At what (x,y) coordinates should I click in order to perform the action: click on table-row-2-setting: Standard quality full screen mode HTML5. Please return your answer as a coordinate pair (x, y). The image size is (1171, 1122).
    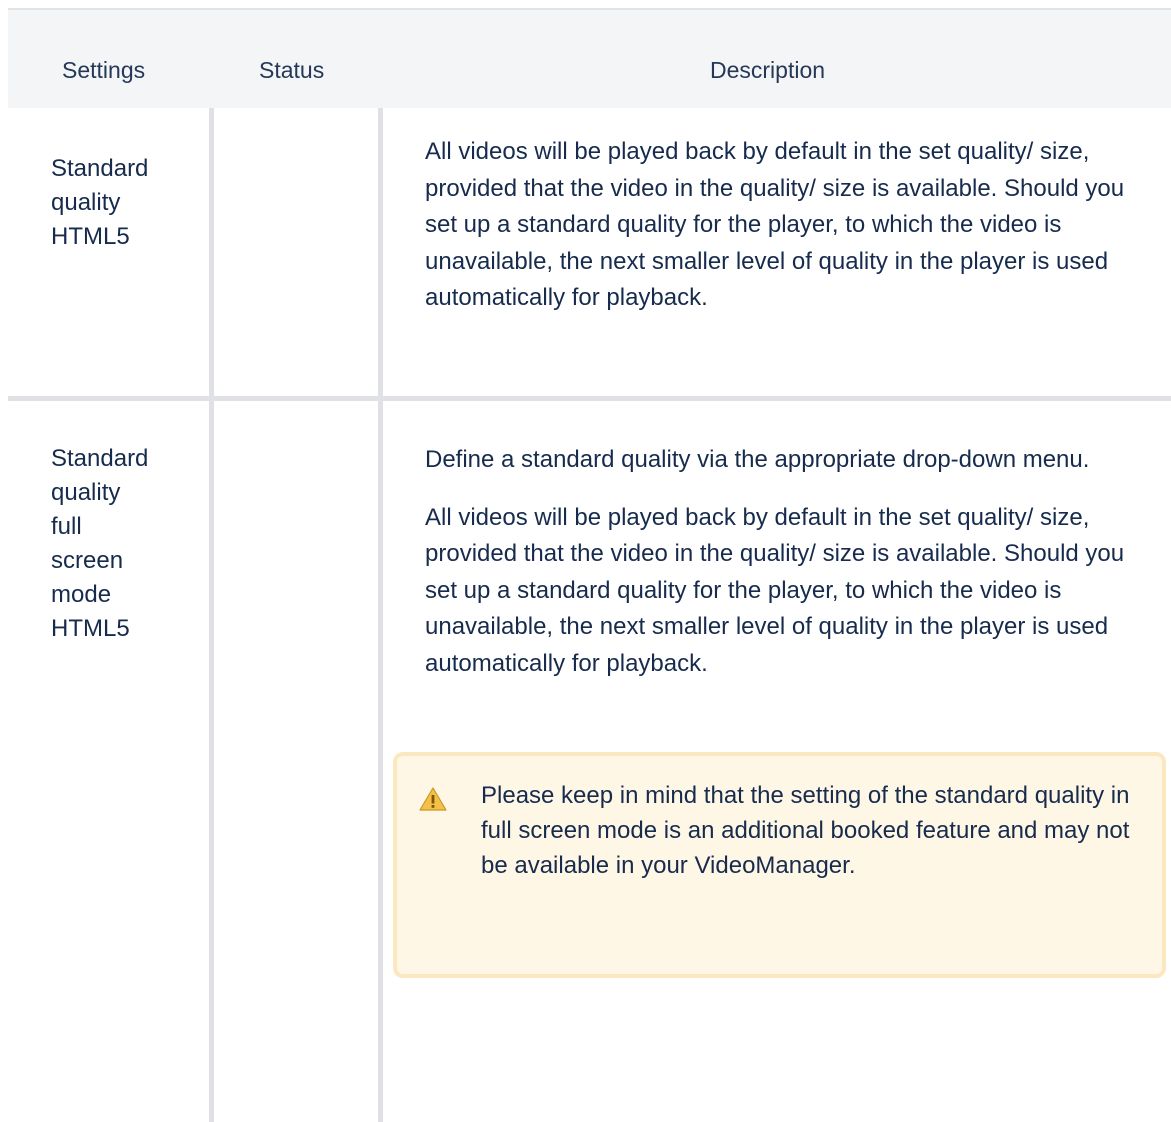
    Looking at the image, I should click on (100, 543).